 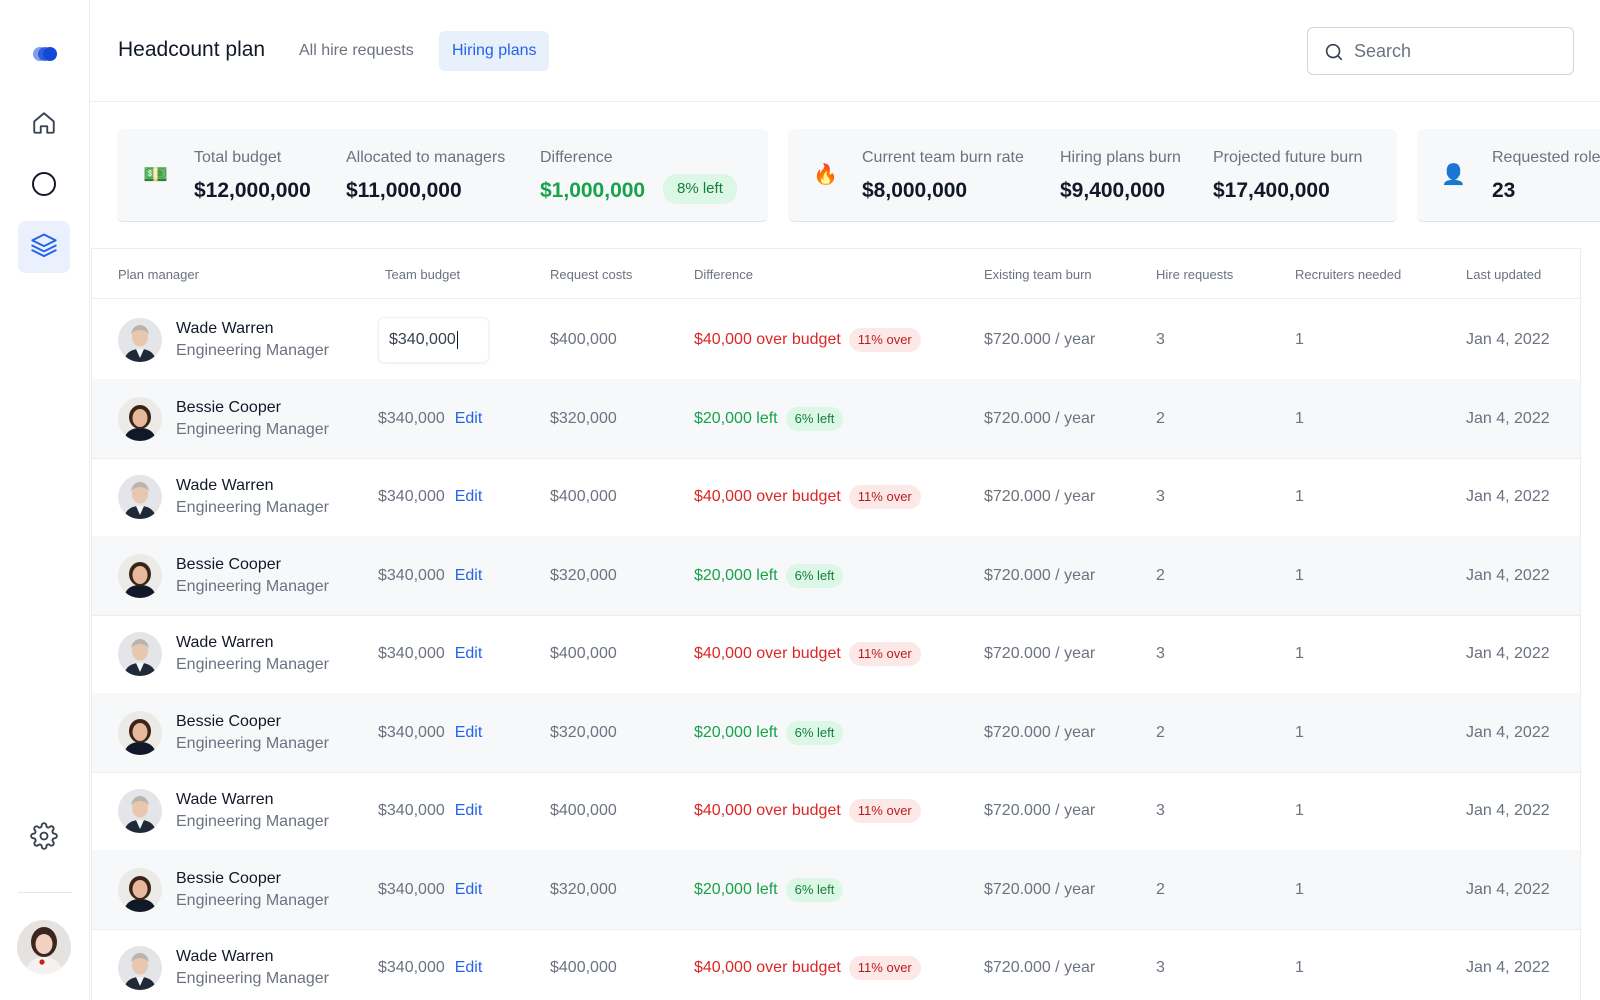 I want to click on col-recruiters-needed: Recruiters needed, so click(x=1348, y=274).